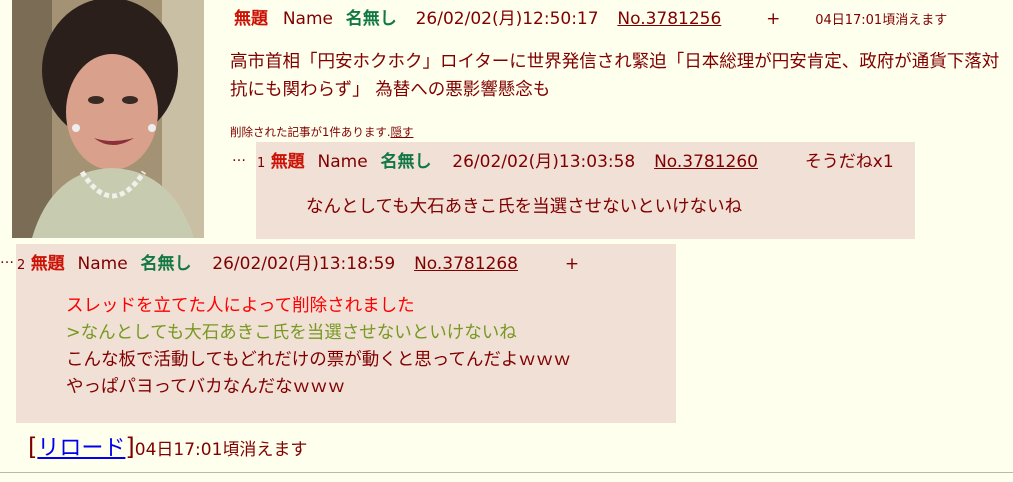 The width and height of the screenshot is (1013, 482). What do you see at coordinates (849, 162) in the screenshot?
I see `sodane-button: そうだねx1` at bounding box center [849, 162].